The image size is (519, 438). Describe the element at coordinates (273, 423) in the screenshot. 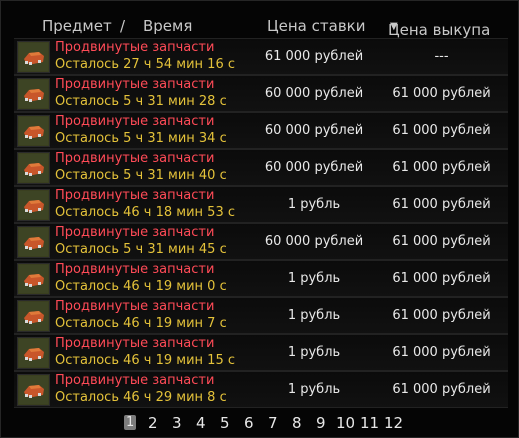

I see `page-7: 7` at that location.